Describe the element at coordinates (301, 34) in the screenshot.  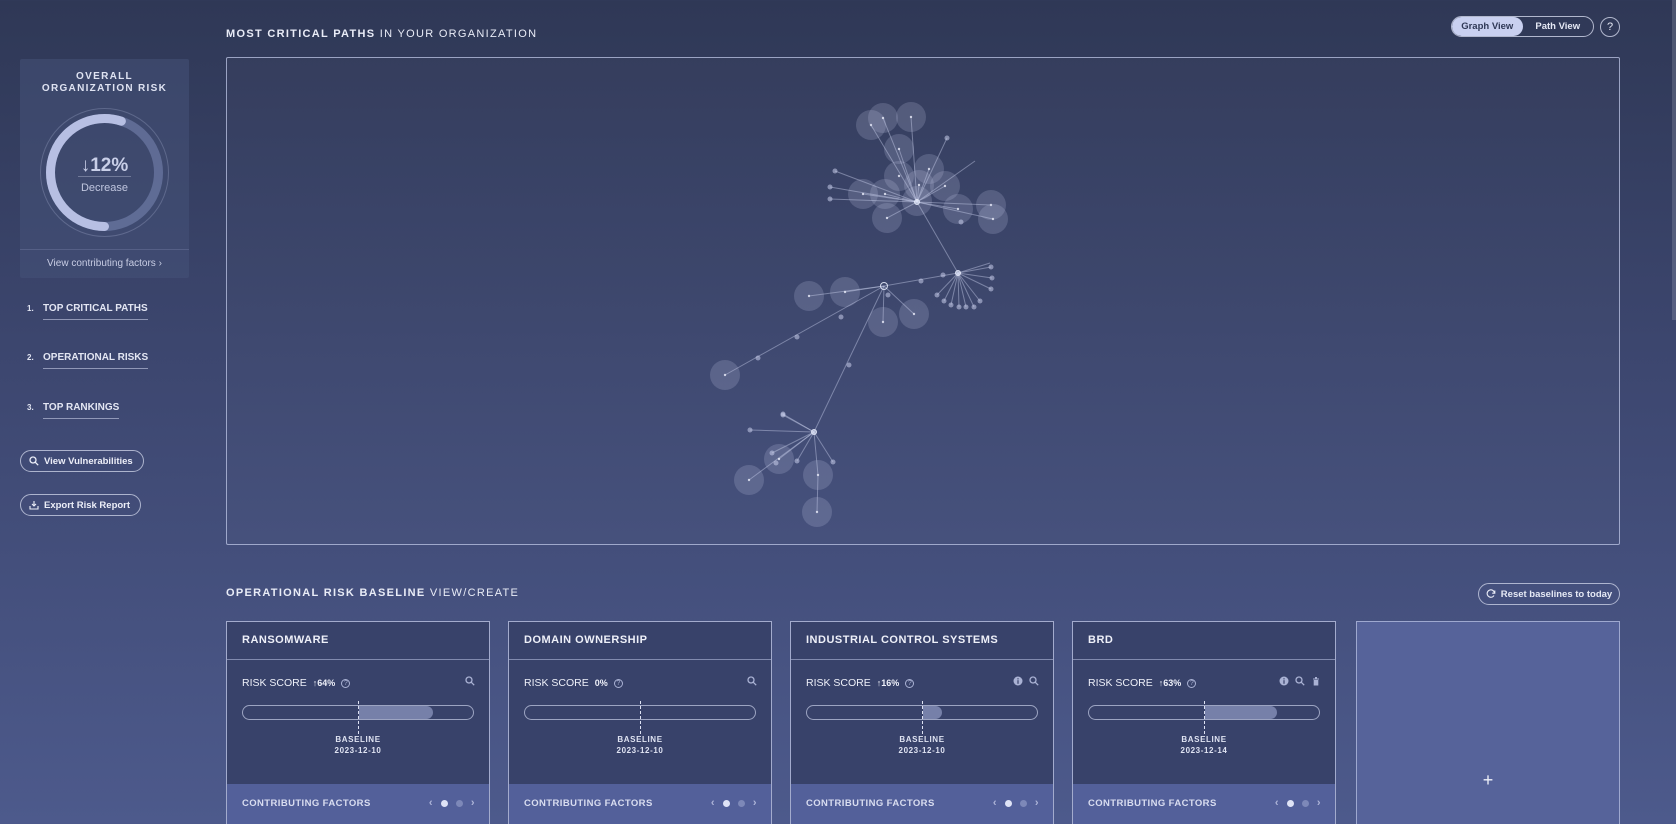
I see `graph-title-bold: MOST CRITICAL PATHS` at that location.